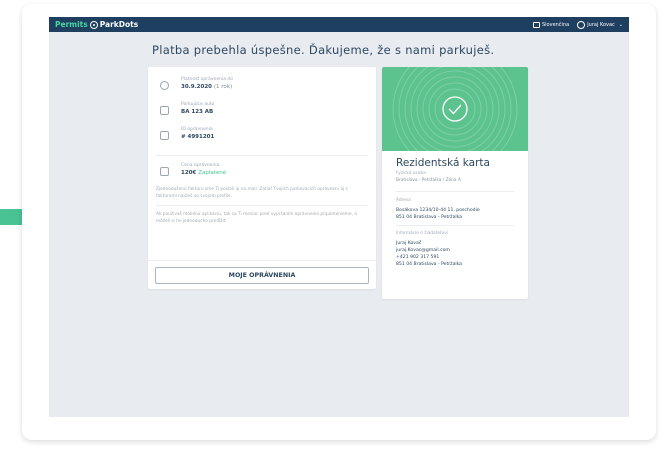  What do you see at coordinates (555, 25) in the screenshot?
I see `language-selector: Slovenčina` at bounding box center [555, 25].